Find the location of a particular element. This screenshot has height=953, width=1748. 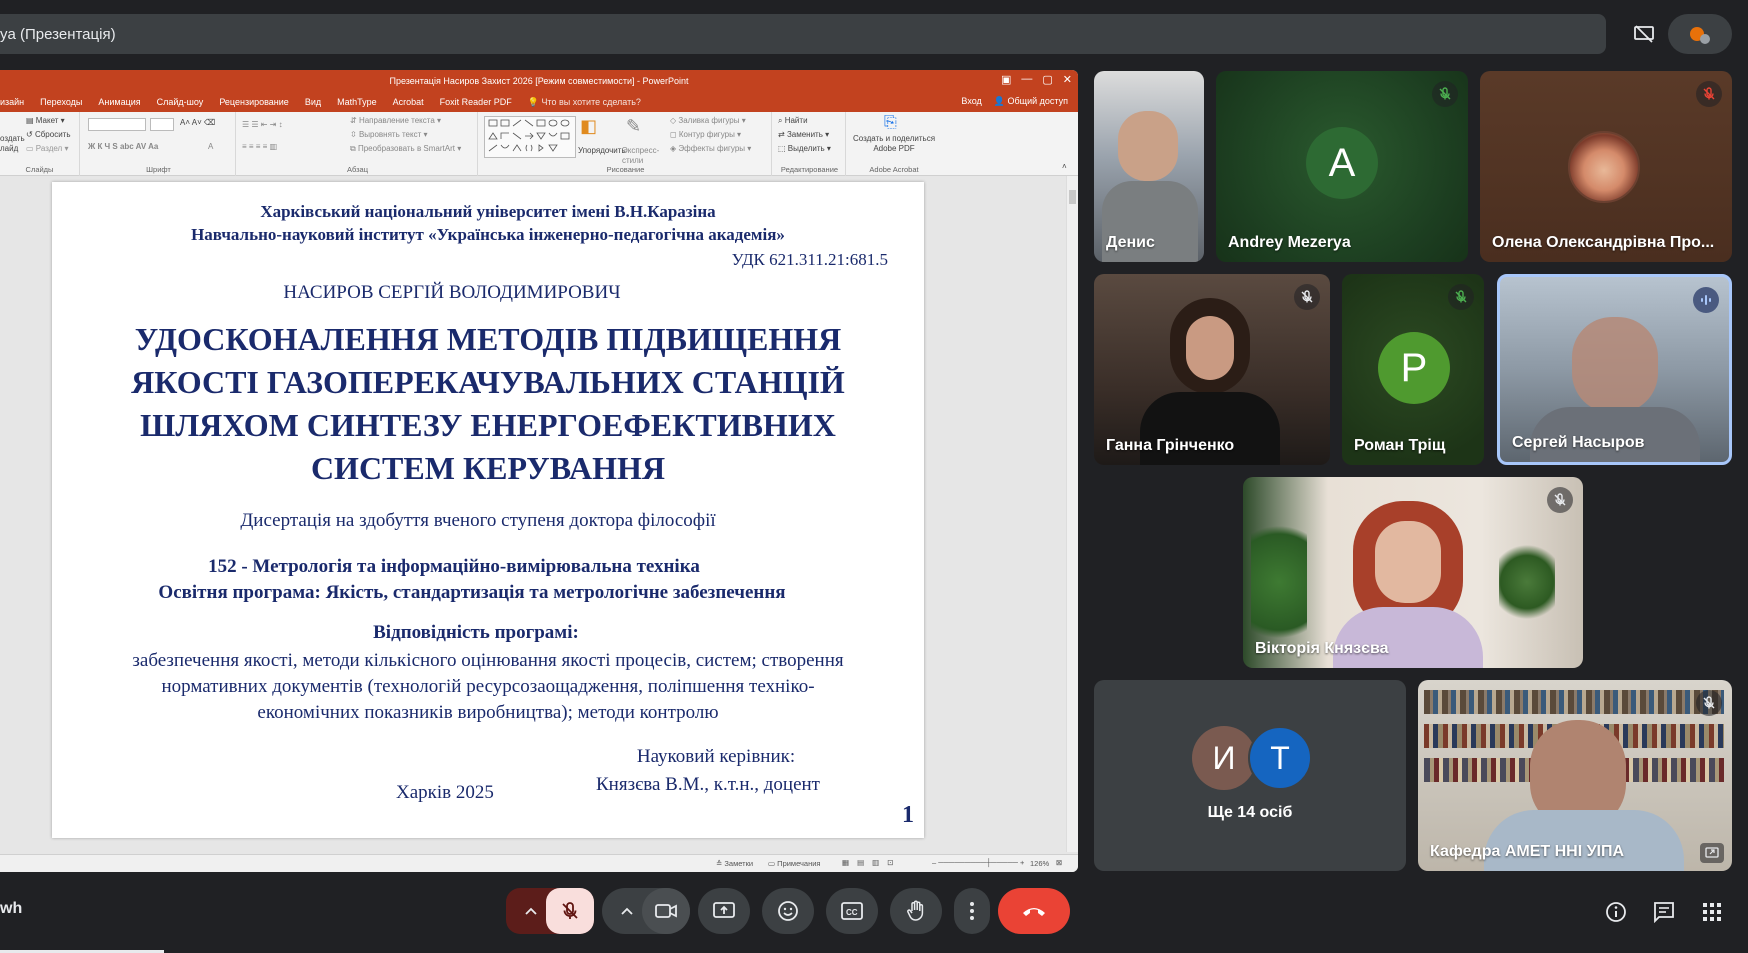

tab-animation: Анимация is located at coordinates (119, 102).